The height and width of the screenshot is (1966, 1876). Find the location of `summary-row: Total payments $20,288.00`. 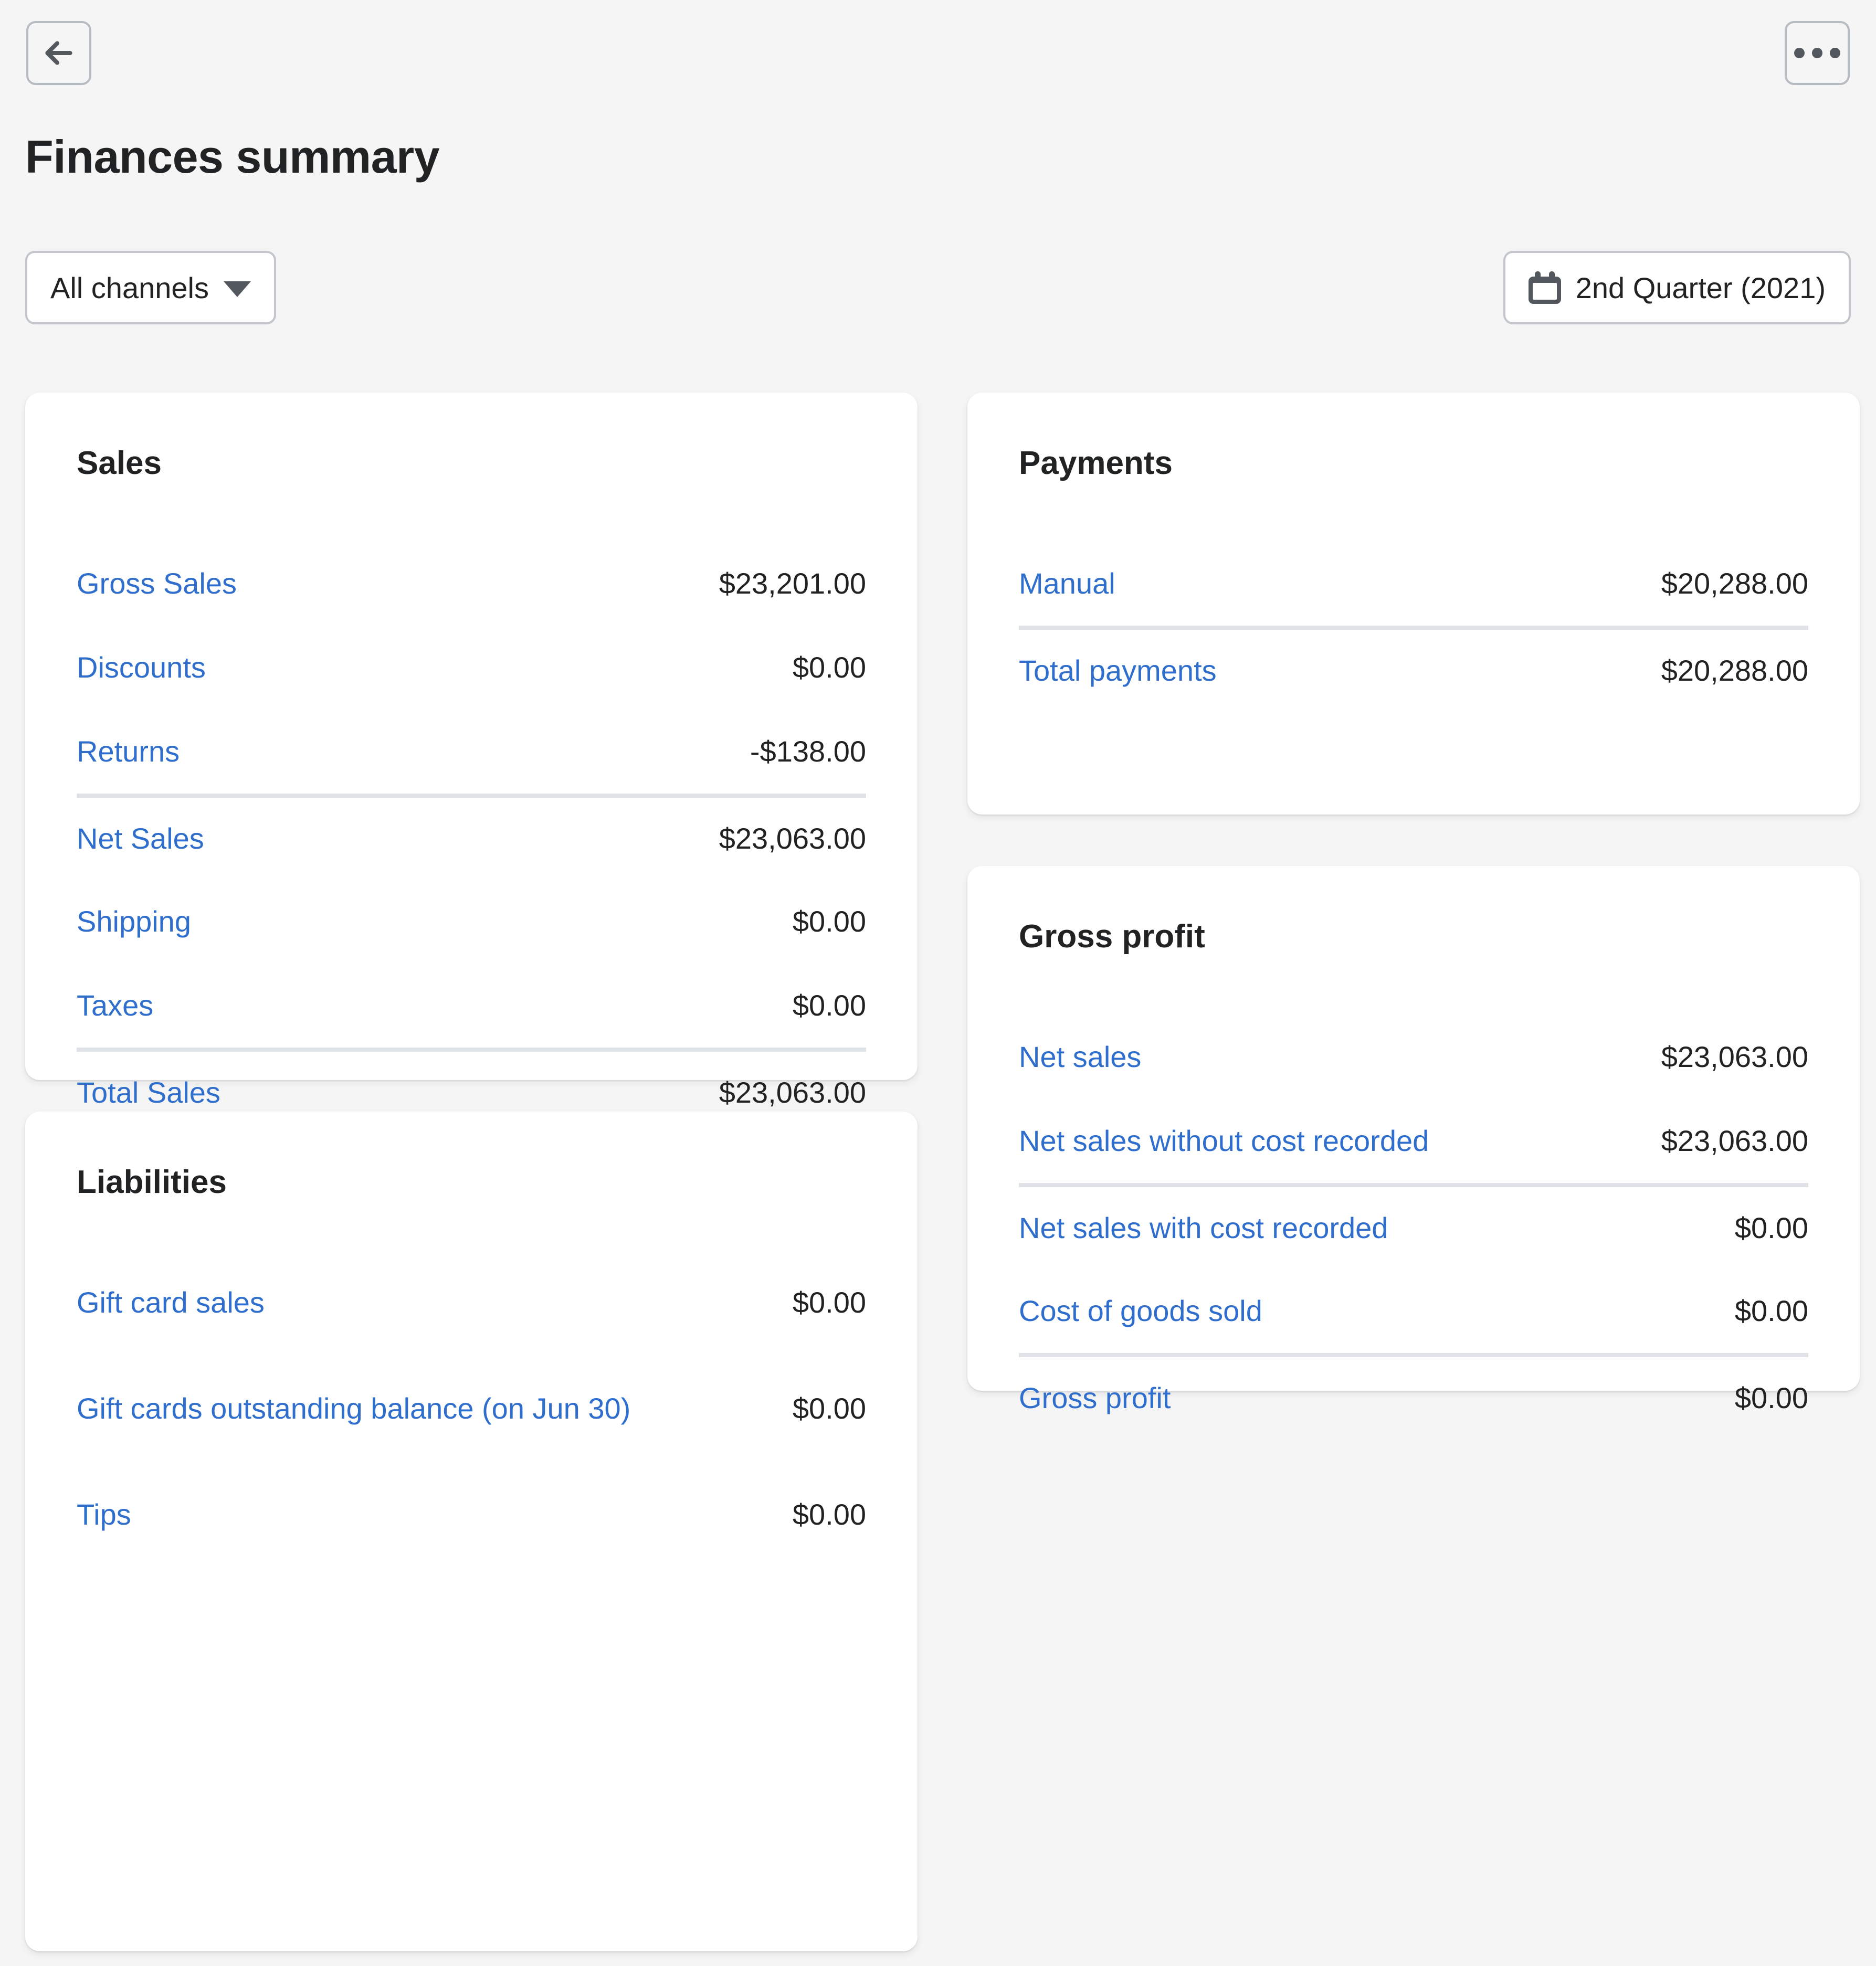

summary-row: Total payments $20,288.00 is located at coordinates (1413, 670).